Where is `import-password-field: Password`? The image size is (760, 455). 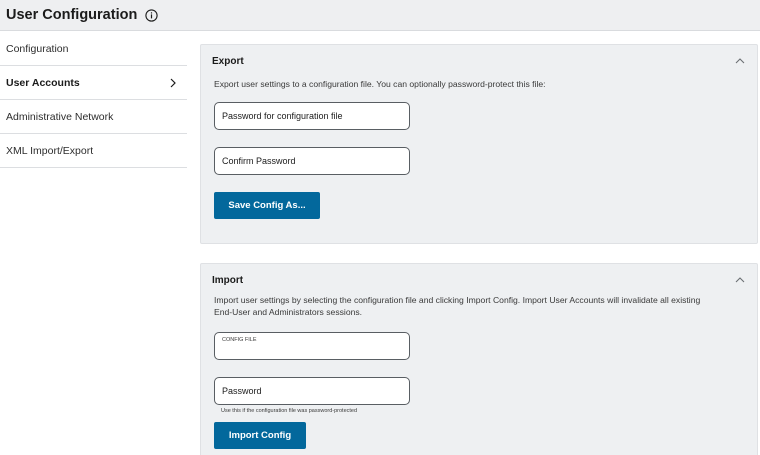
import-password-field: Password is located at coordinates (312, 391).